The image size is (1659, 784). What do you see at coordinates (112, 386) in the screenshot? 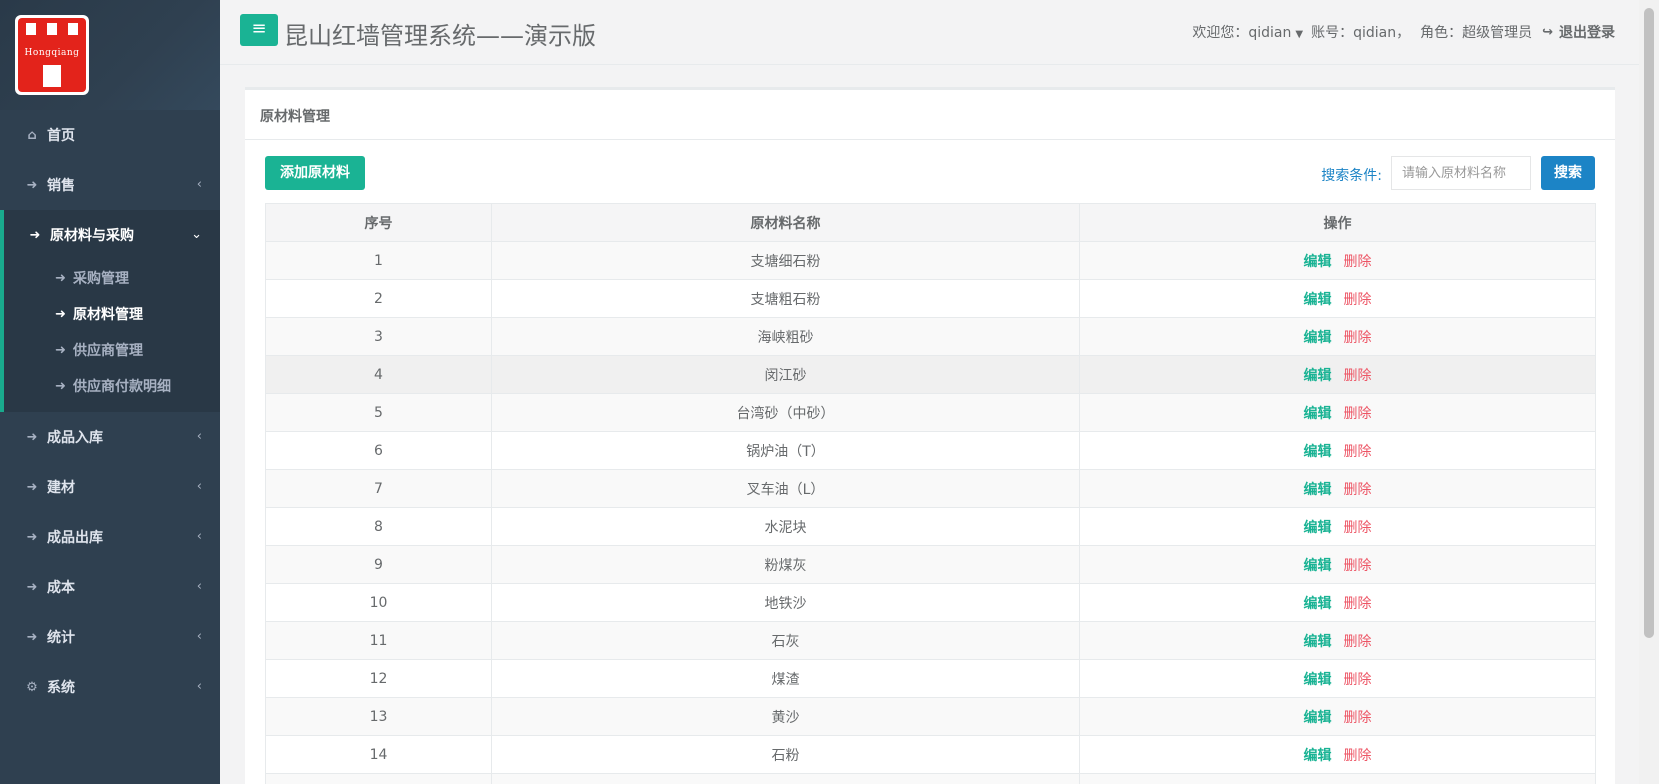
I see `sidebar-subitem-supplier-payments: ➜ 供应商付款明细` at bounding box center [112, 386].